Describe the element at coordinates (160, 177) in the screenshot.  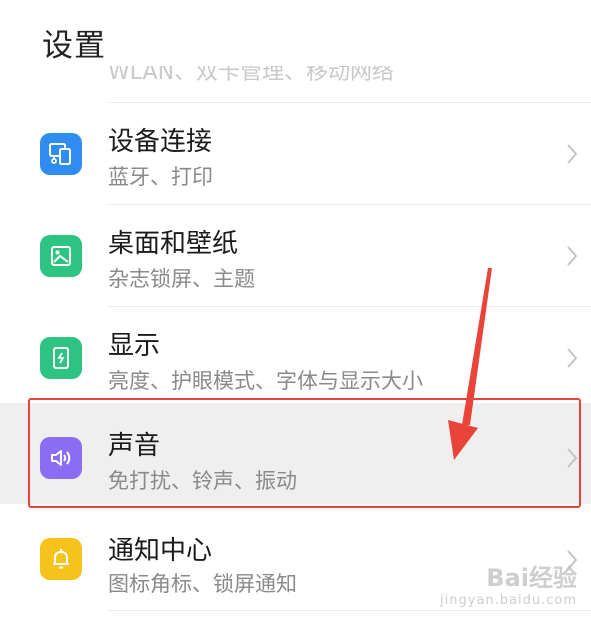
I see `settings-item-subtitle: 蓝牙、打印` at that location.